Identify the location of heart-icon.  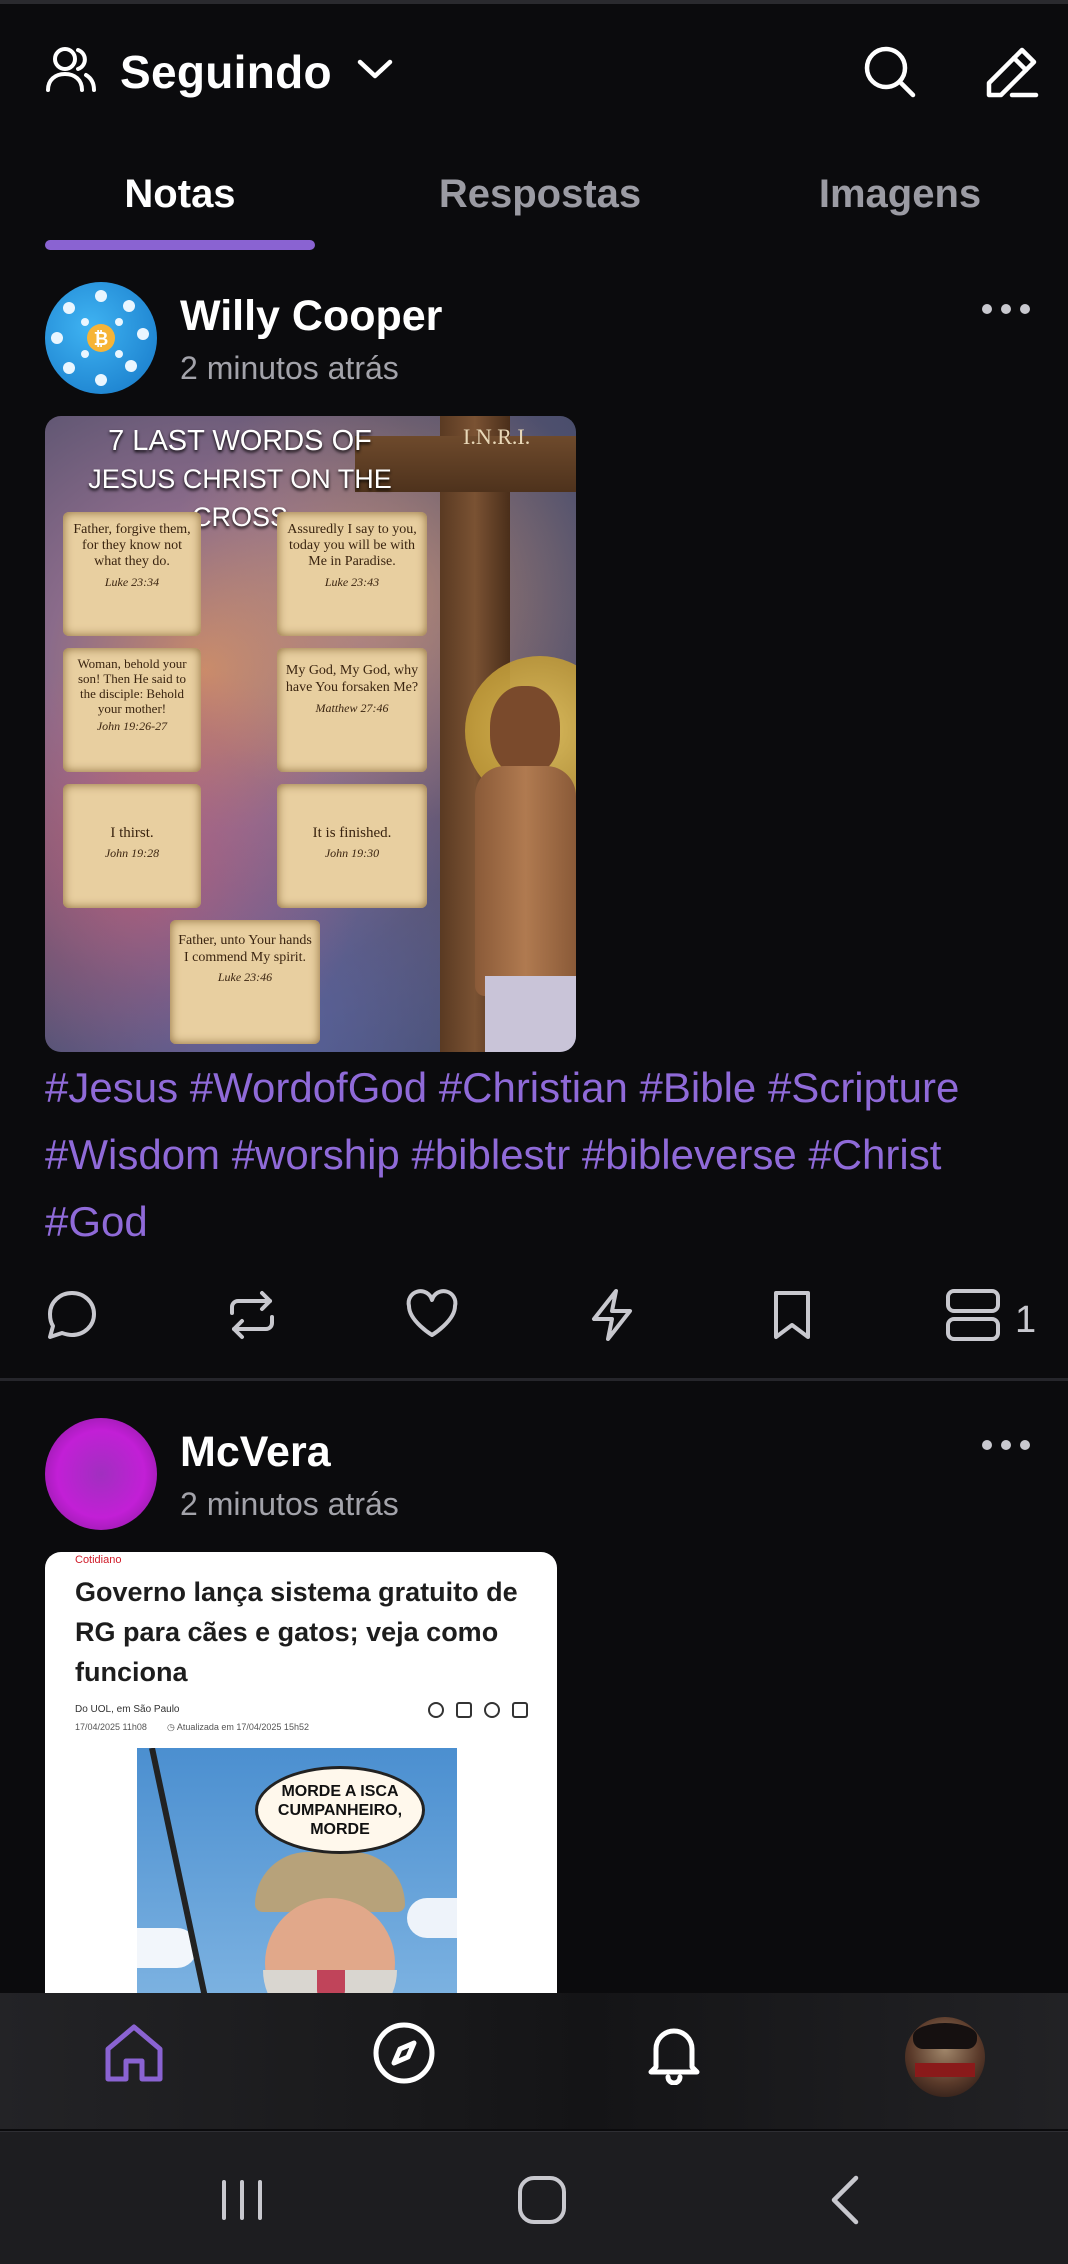
(432, 1317).